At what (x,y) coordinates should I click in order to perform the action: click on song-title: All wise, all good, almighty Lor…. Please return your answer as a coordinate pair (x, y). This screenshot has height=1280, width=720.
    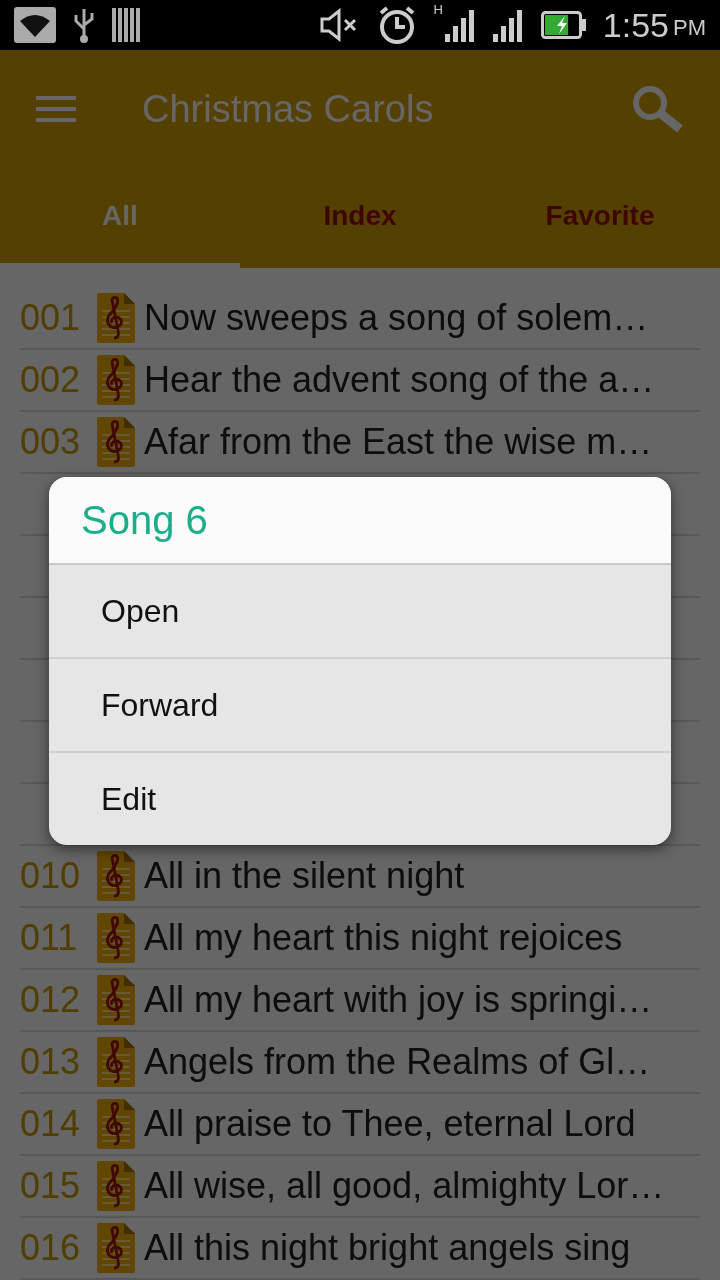
    Looking at the image, I should click on (404, 1186).